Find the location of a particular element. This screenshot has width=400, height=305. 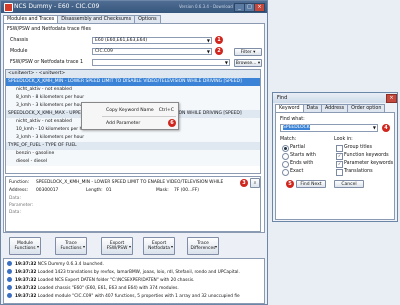

tree-row: nicht_aktiv - not enabled is located at coordinates (133, 90).